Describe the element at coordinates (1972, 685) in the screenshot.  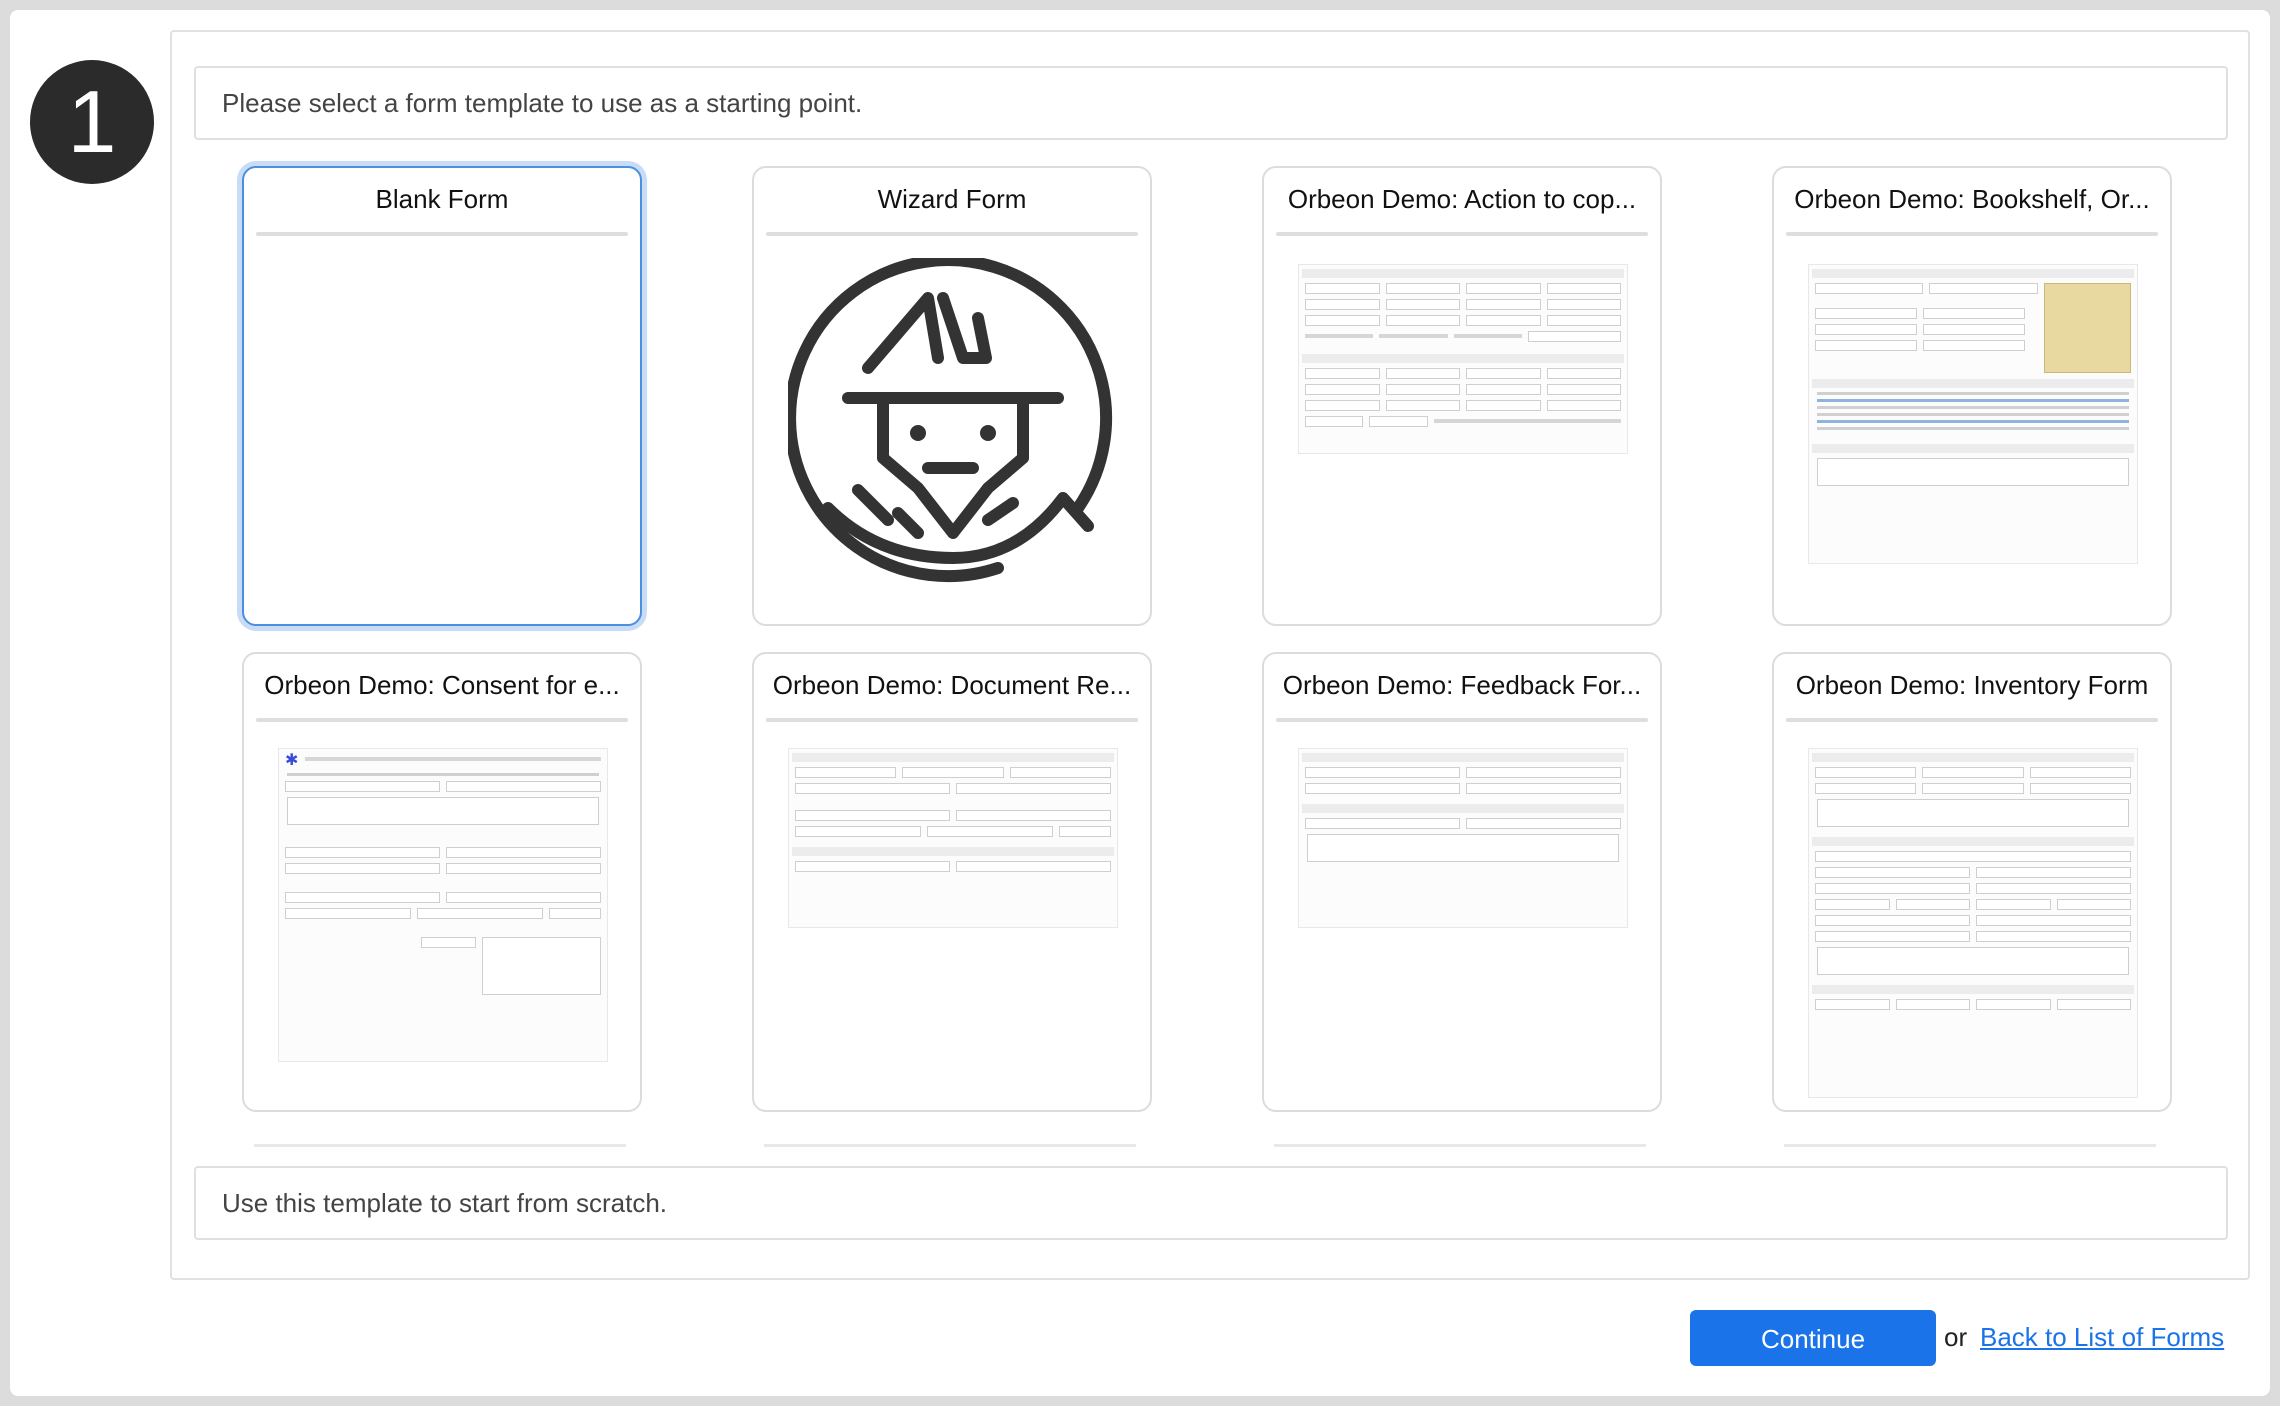
I see `template-title: Orbeon Demo: Inventory Form` at that location.